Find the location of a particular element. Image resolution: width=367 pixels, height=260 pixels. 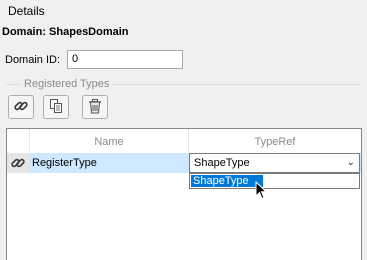

copy-button is located at coordinates (56, 107).